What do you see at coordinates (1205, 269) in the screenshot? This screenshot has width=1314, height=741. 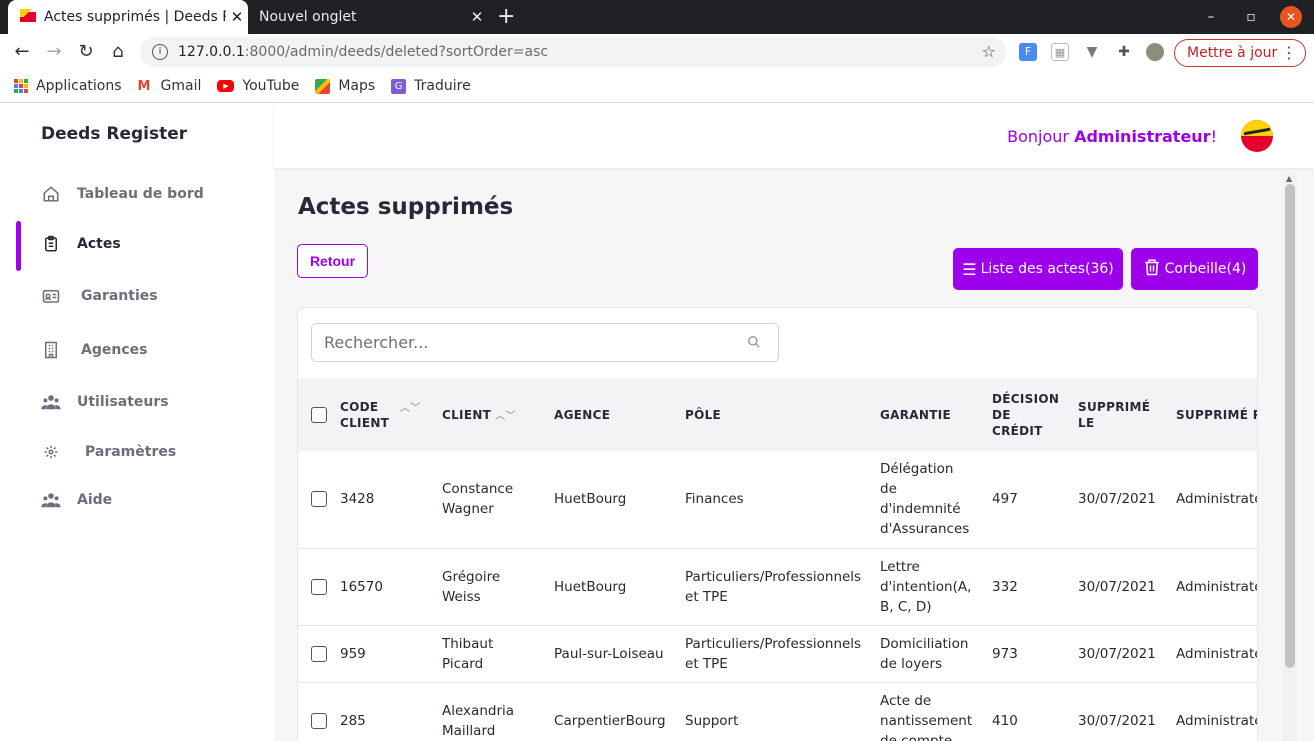 I see `trash-label: Corbeille(4)` at bounding box center [1205, 269].